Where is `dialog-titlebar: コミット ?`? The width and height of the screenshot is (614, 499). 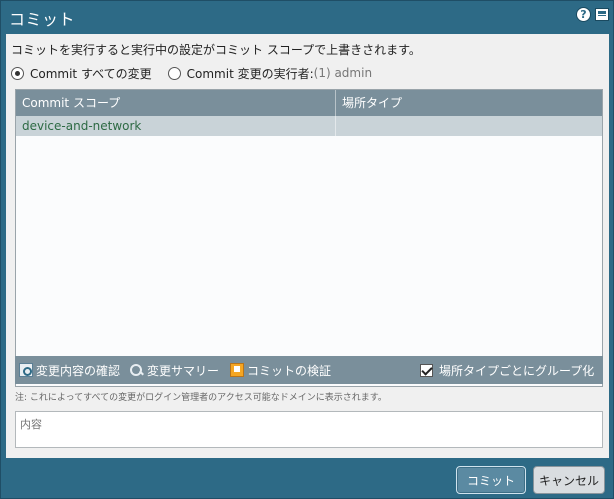 dialog-titlebar: コミット ? is located at coordinates (307, 17).